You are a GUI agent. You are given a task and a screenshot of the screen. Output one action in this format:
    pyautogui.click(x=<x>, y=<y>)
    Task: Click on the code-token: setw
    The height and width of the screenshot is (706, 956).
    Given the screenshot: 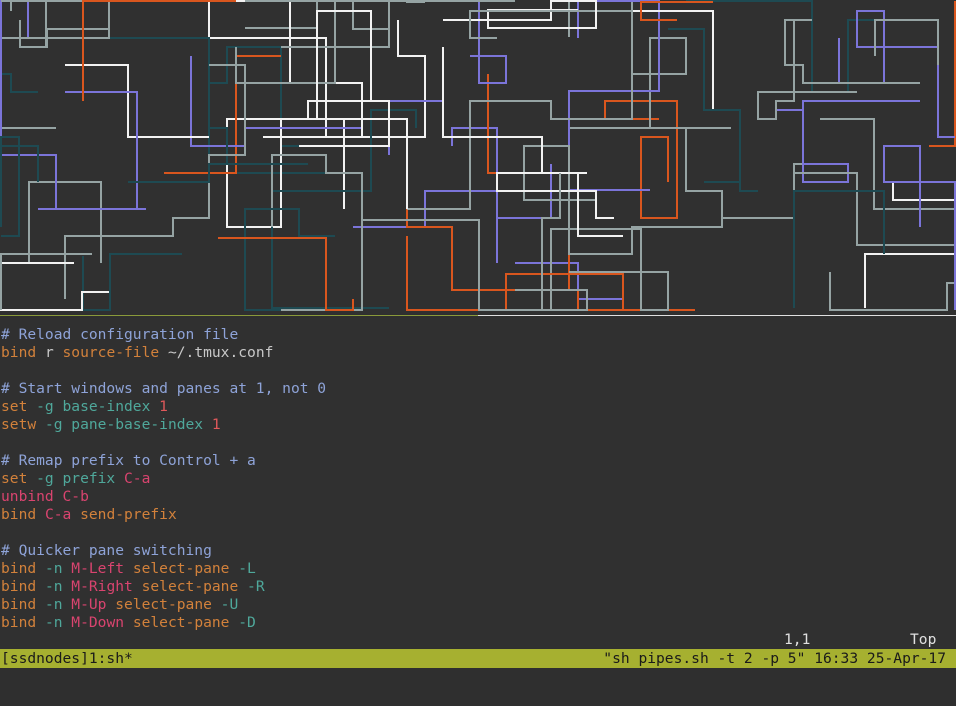 What is the action you would take?
    pyautogui.click(x=19, y=424)
    